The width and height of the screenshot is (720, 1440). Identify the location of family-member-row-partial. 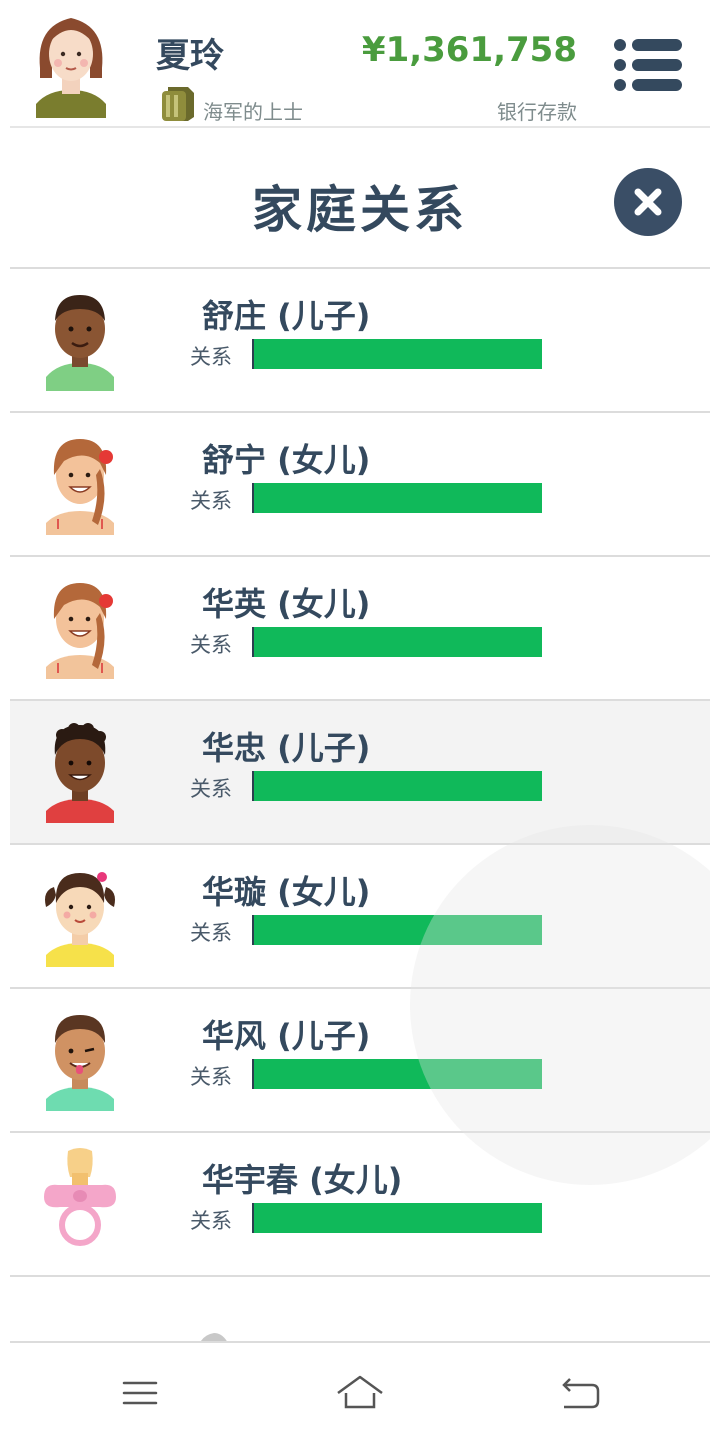
(360, 1309).